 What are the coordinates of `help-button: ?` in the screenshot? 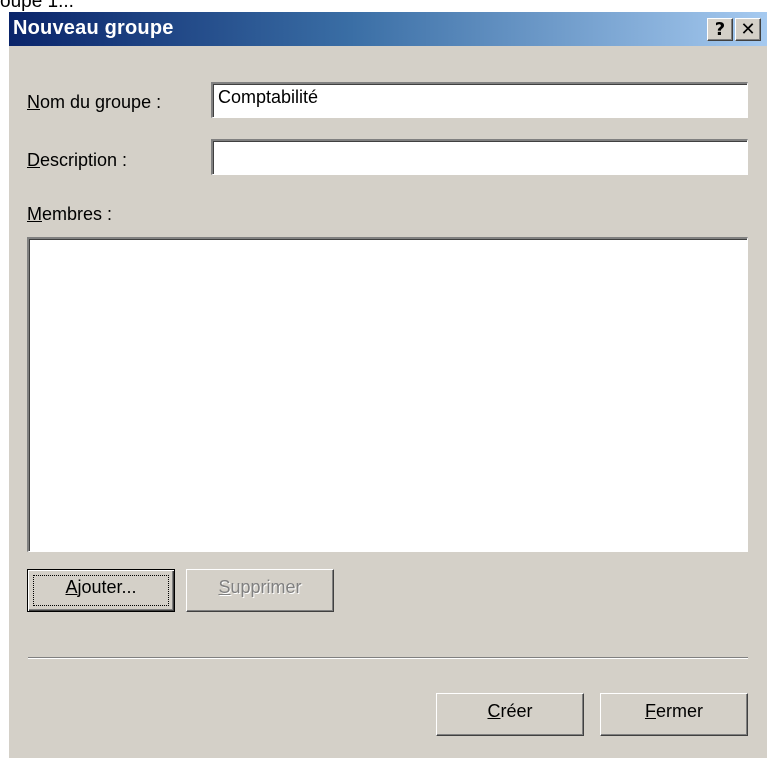 It's located at (720, 29).